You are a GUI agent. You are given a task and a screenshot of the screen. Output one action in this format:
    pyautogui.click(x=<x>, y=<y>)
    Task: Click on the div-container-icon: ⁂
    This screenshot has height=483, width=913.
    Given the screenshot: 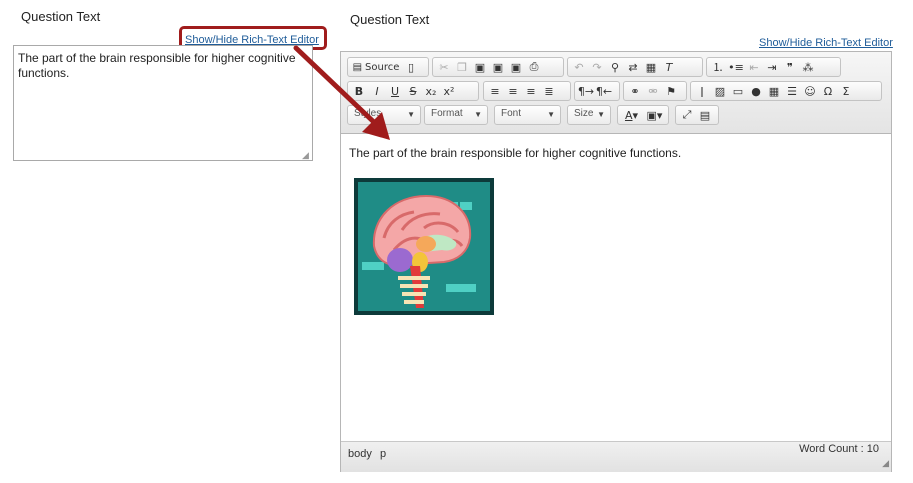 What is the action you would take?
    pyautogui.click(x=808, y=67)
    